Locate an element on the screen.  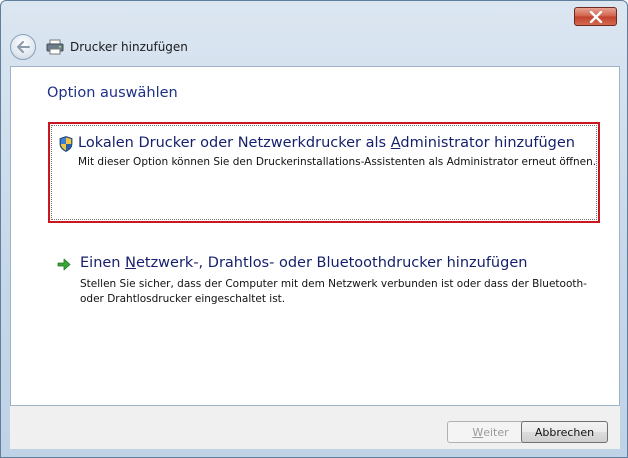
page-heading: Option auswählen is located at coordinates (112, 93).